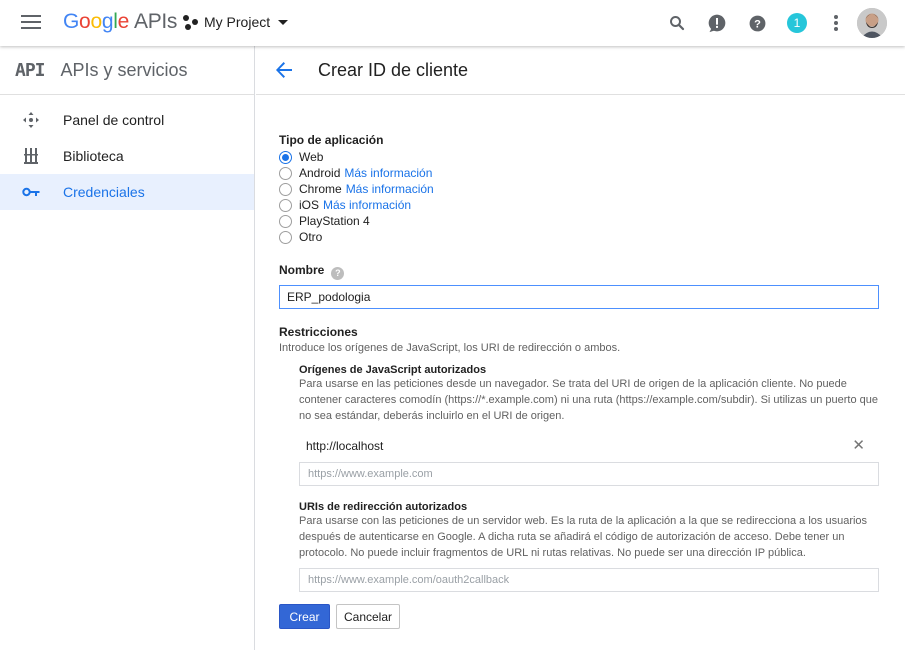 Image resolution: width=905 pixels, height=650 pixels. I want to click on sidebar-item-label: Panel de control, so click(114, 120).